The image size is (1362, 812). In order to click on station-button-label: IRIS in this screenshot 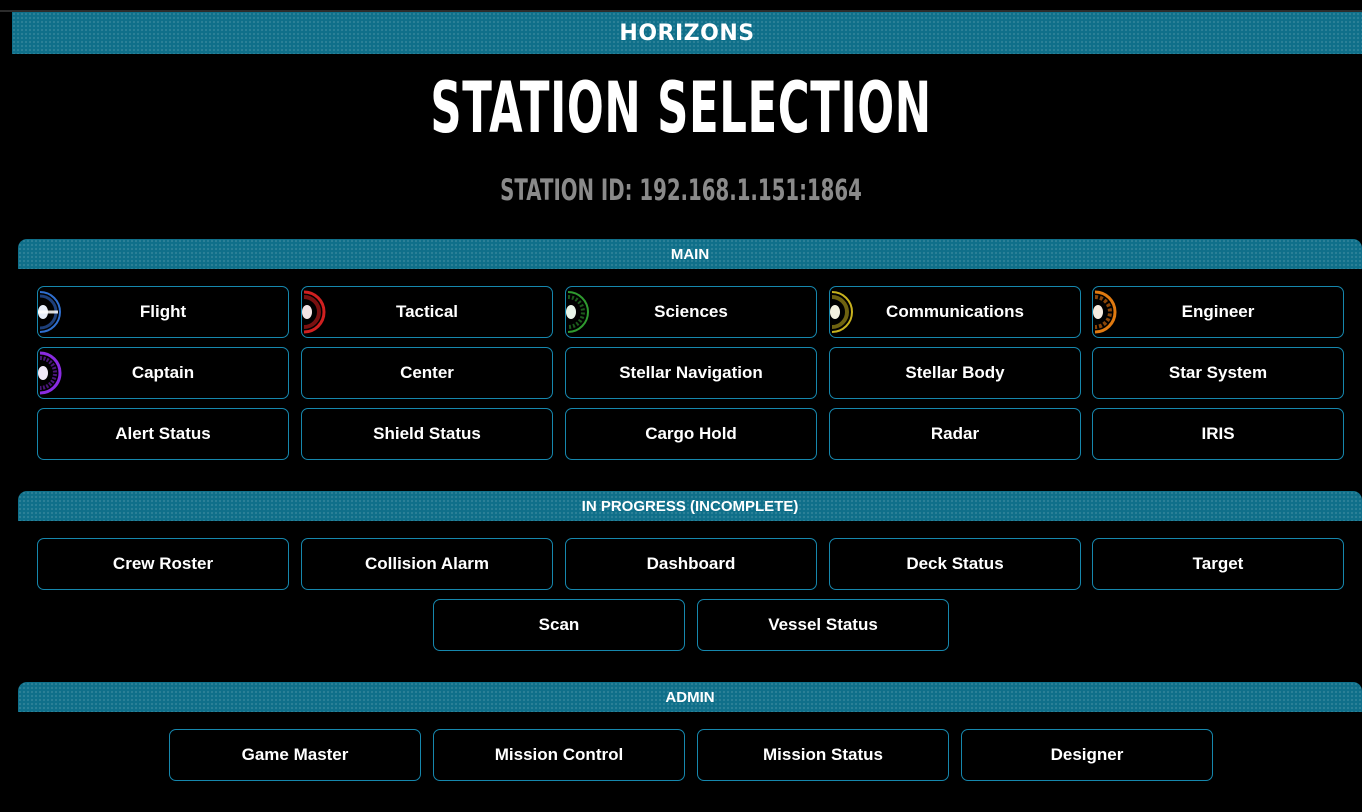, I will do `click(1218, 433)`.